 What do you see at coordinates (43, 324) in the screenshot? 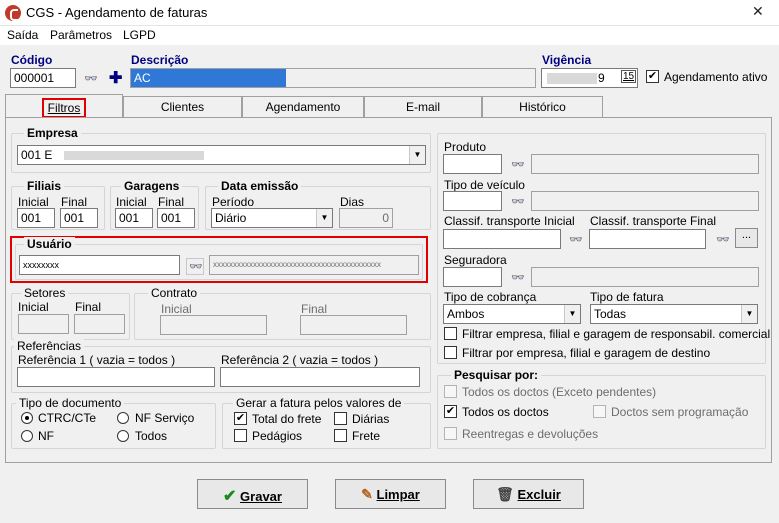
I see `setores-inicial-field` at bounding box center [43, 324].